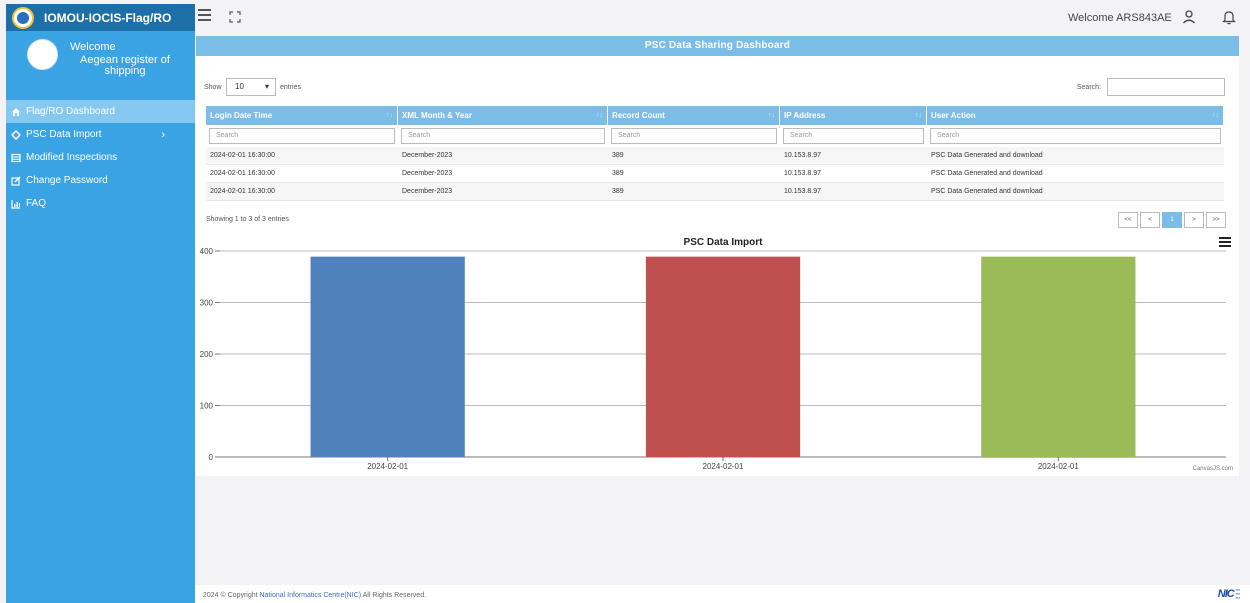 The height and width of the screenshot is (603, 1250). I want to click on first-page-button: <<, so click(1128, 220).